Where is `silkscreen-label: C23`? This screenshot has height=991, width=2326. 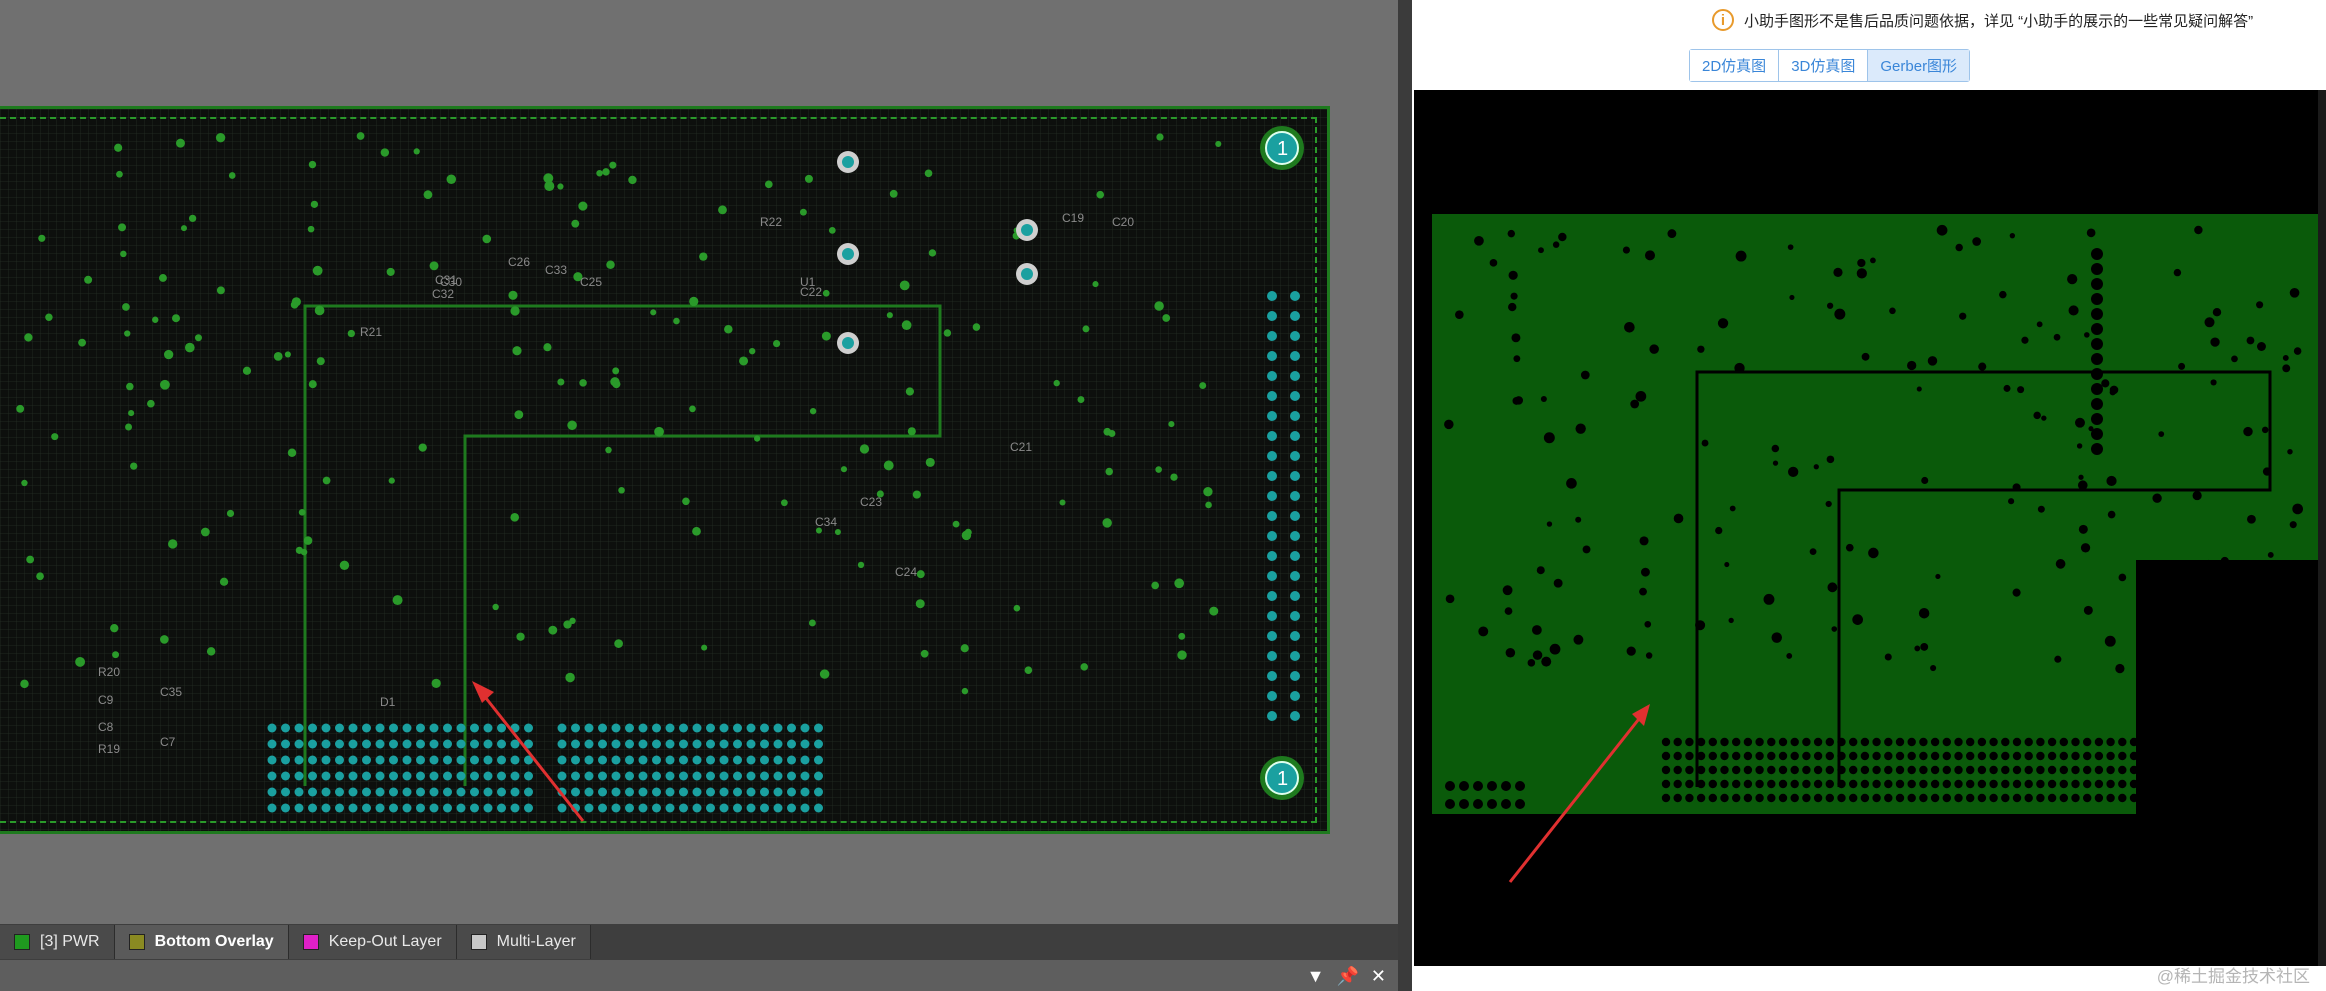 silkscreen-label: C23 is located at coordinates (871, 502).